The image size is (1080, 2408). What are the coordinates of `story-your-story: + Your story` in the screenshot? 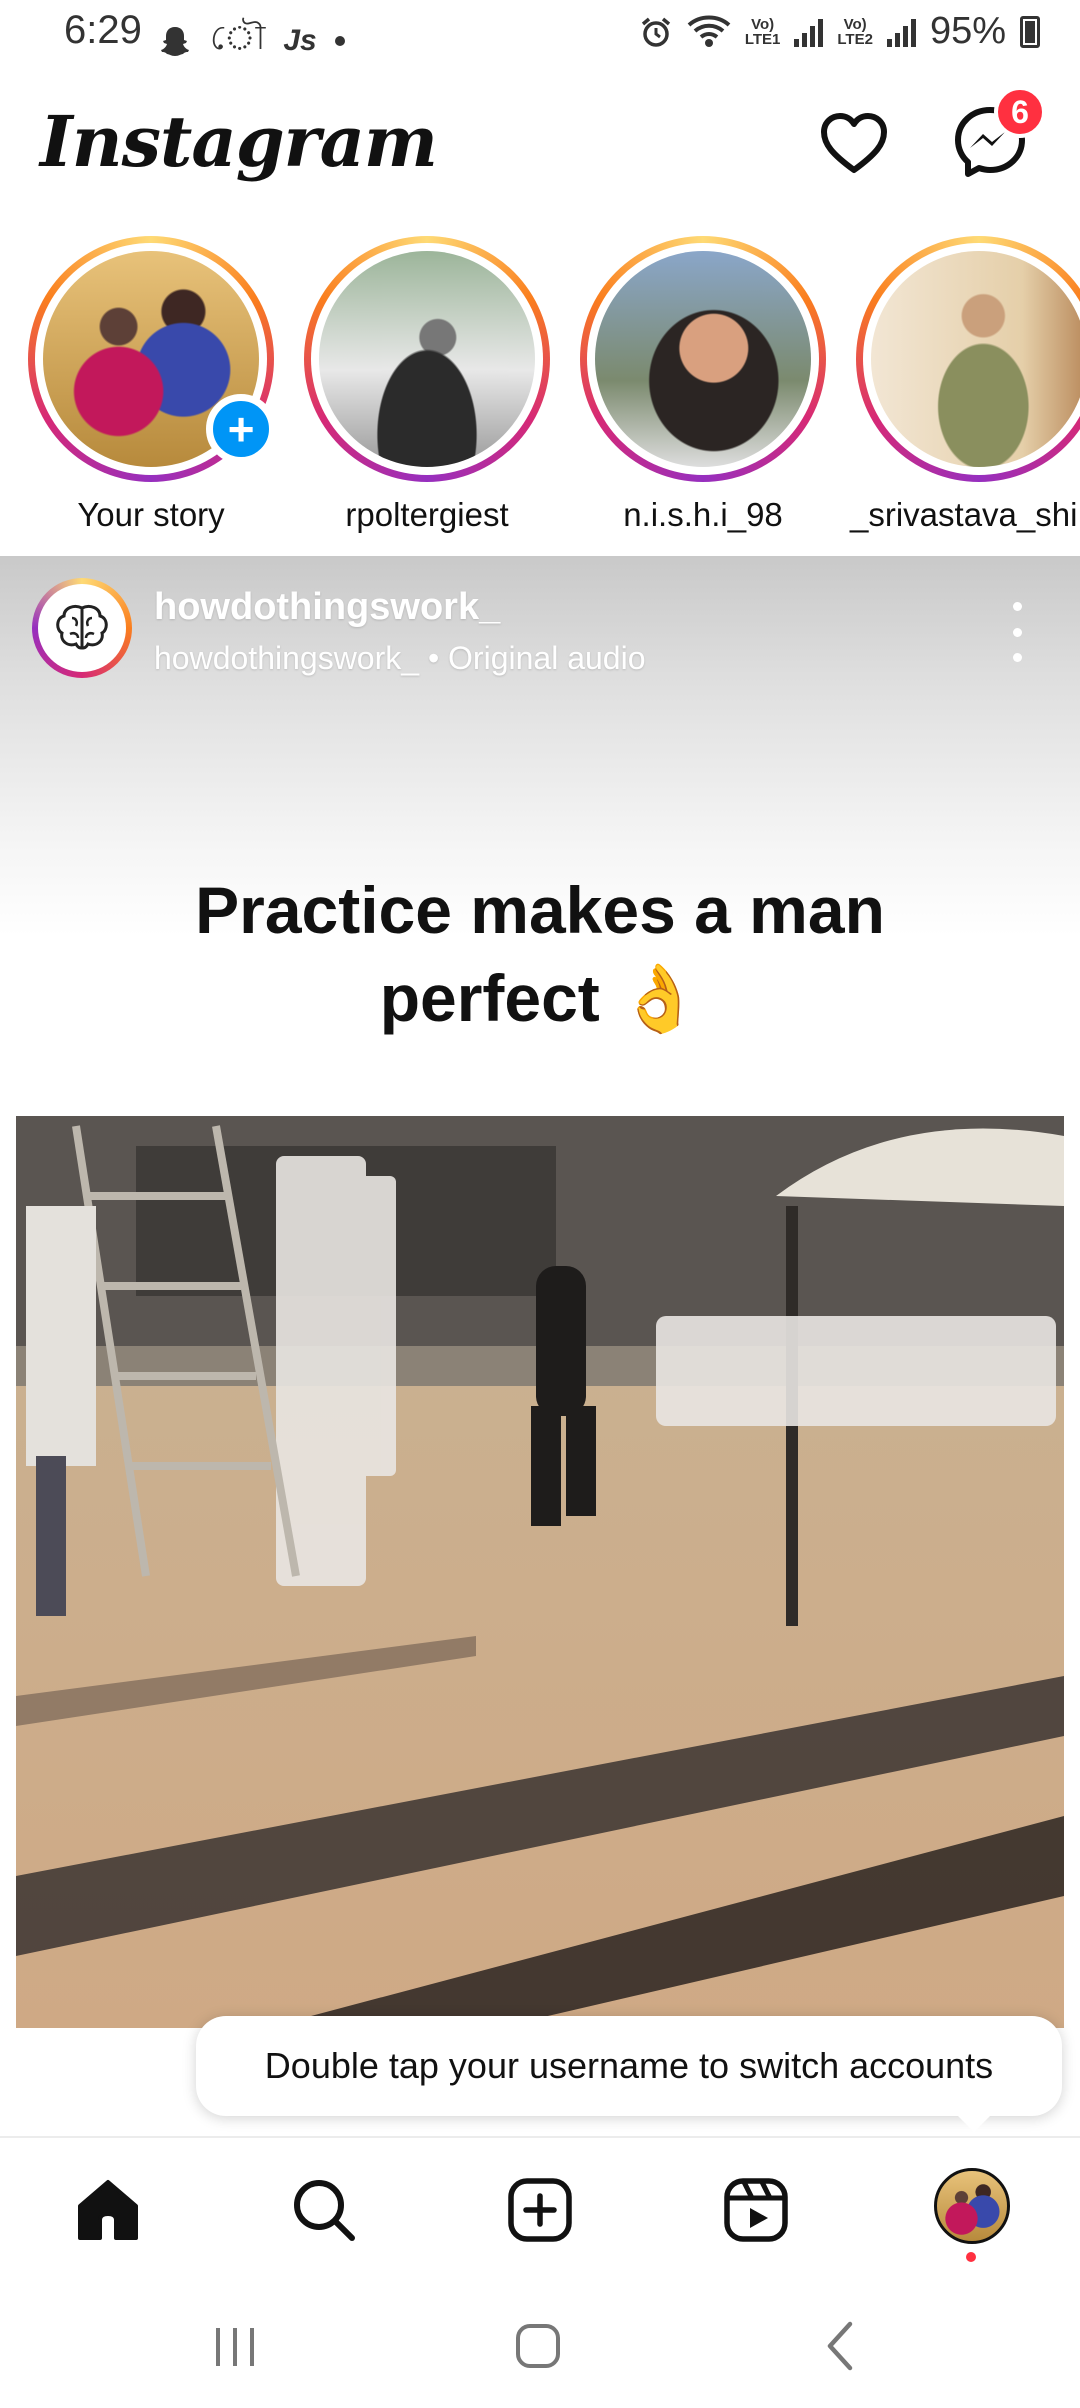 It's located at (152, 385).